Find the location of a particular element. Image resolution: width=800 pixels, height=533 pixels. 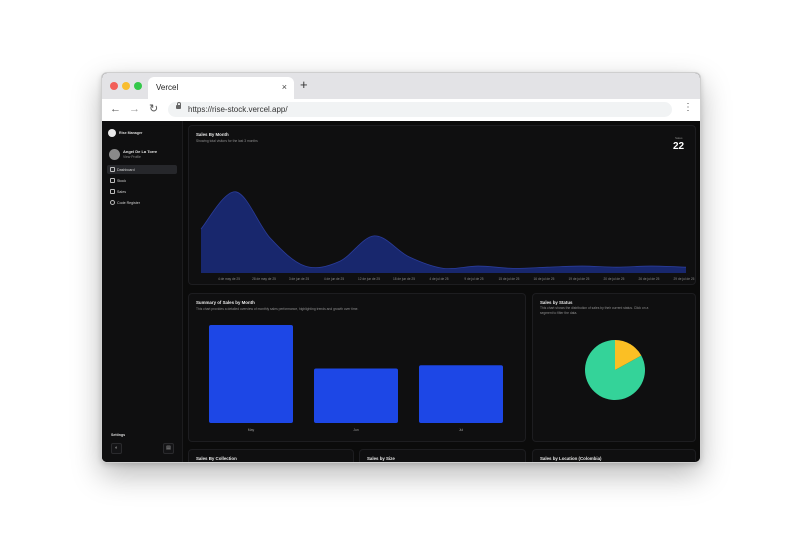

sidebar-item-stock: Stock is located at coordinates (142, 180).